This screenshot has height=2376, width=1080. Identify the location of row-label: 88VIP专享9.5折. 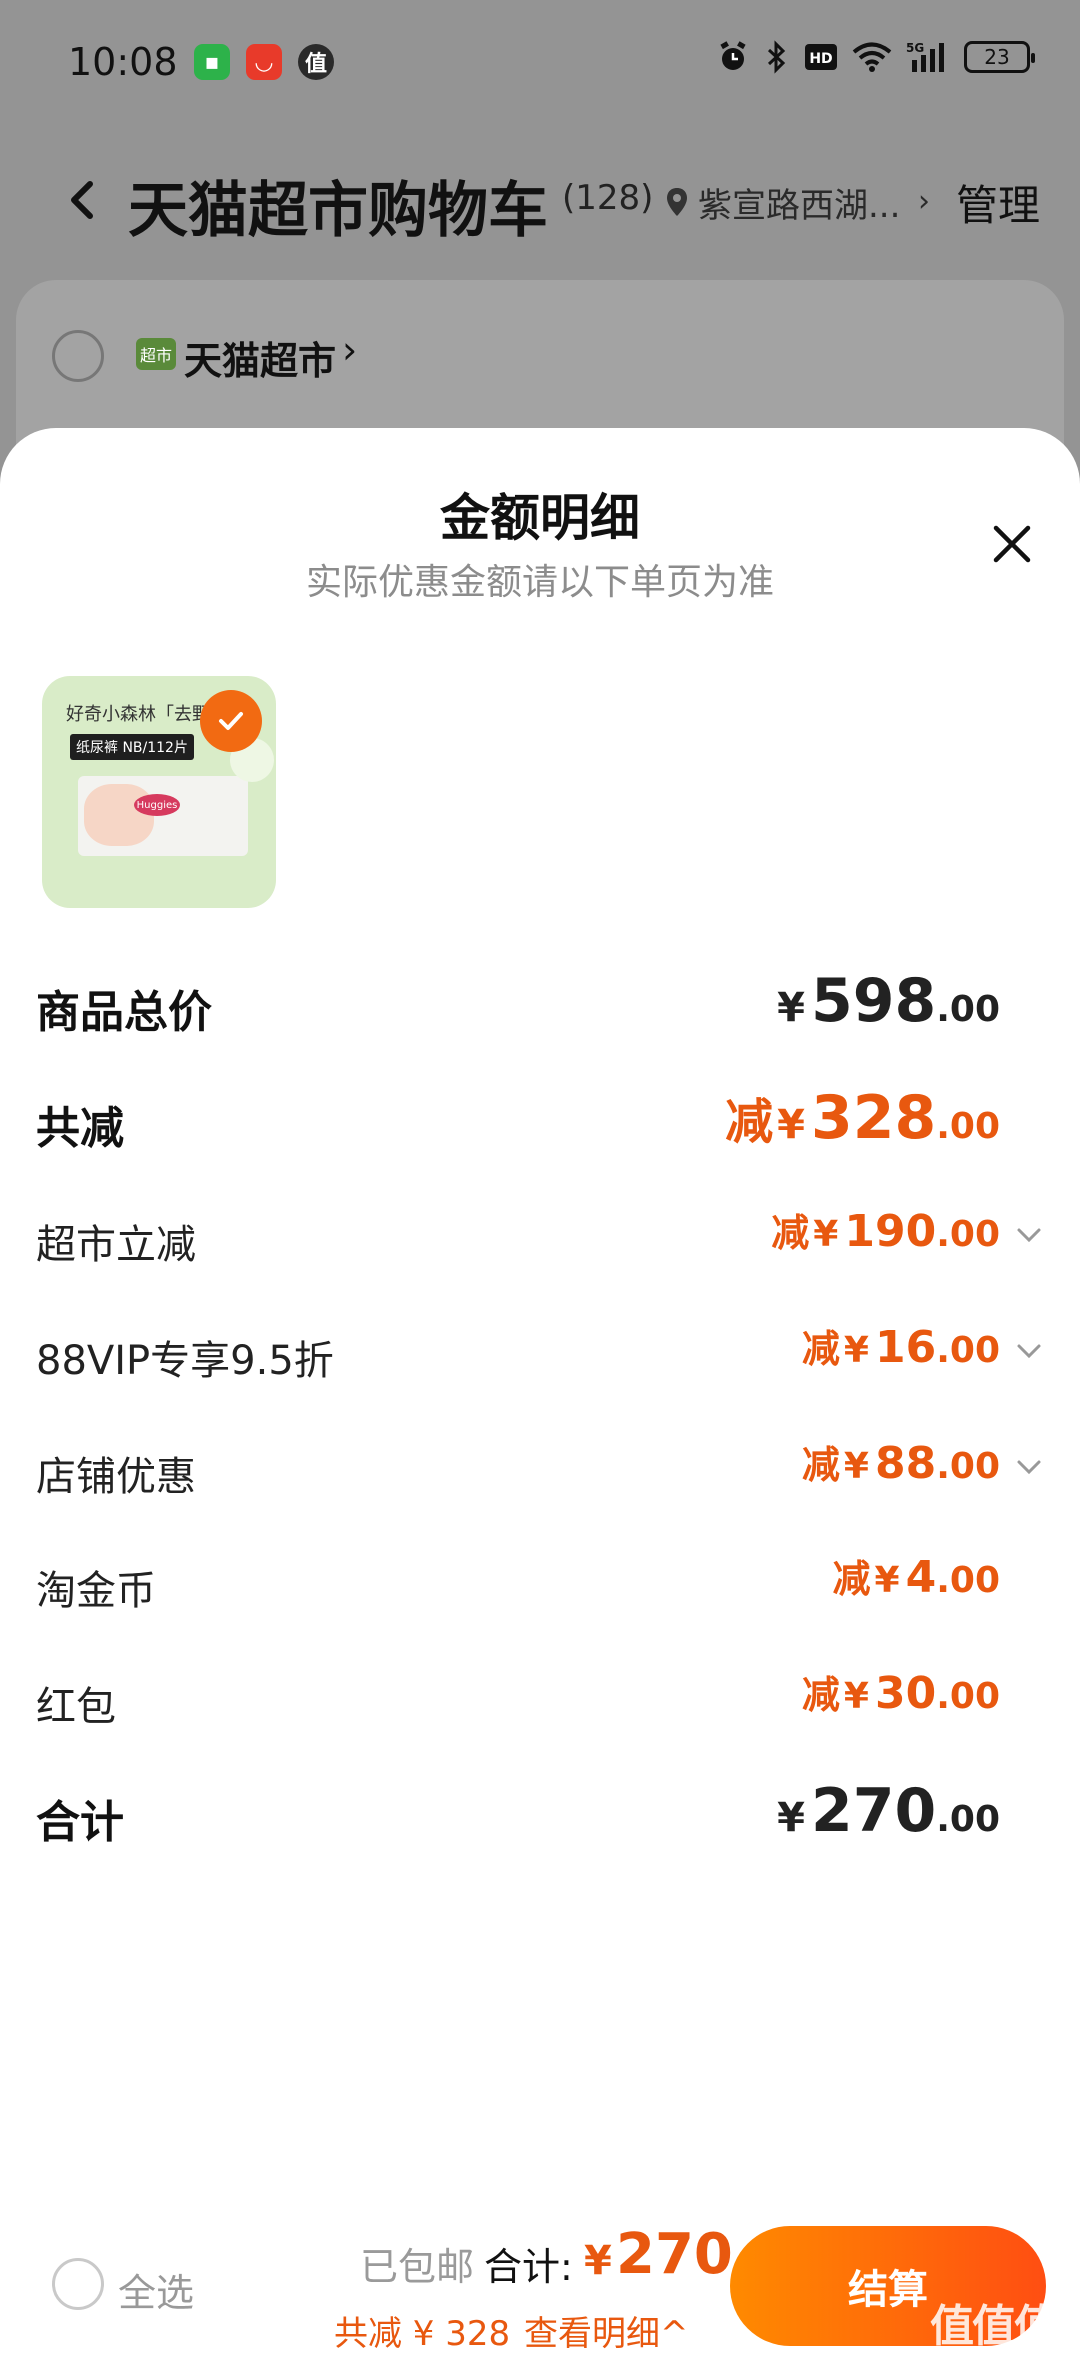
(185, 1361).